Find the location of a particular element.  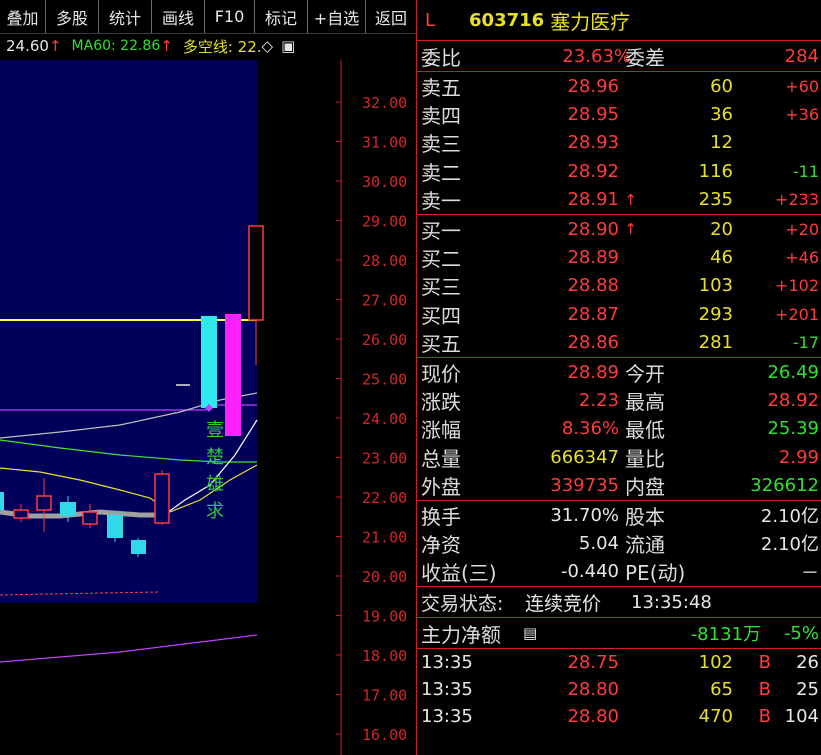

ask-change: +60 is located at coordinates (802, 86).